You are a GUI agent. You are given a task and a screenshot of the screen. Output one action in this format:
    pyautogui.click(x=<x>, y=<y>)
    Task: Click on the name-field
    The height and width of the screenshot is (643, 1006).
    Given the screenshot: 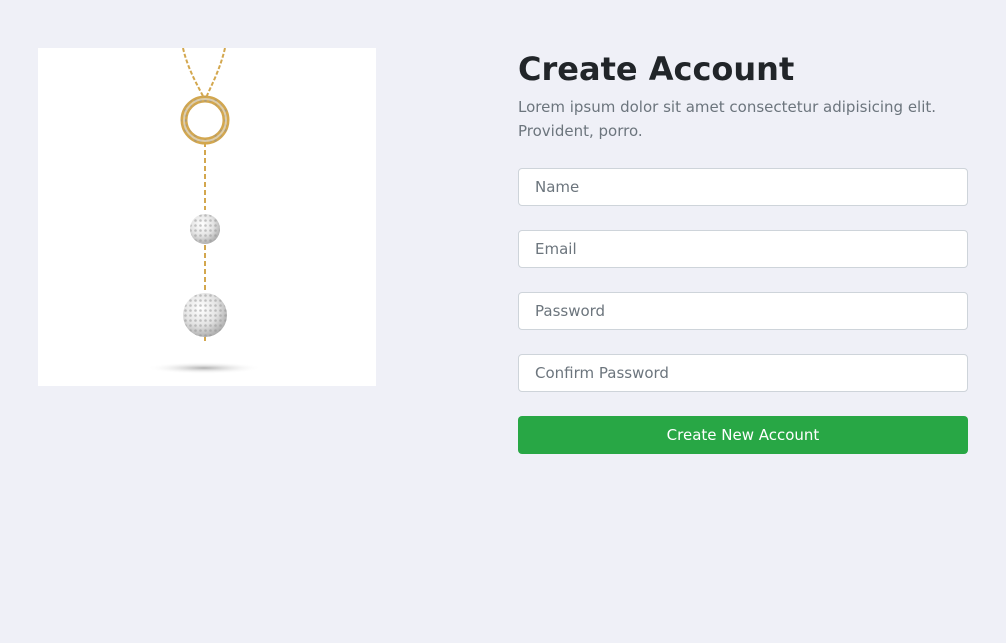 What is the action you would take?
    pyautogui.click(x=743, y=187)
    